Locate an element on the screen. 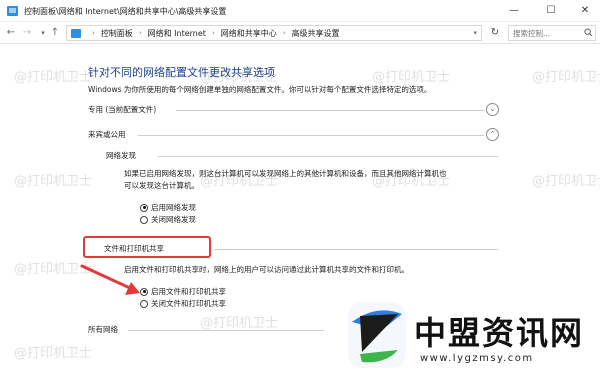 The width and height of the screenshot is (600, 375). title-bar: 控制面板\网络和 Internet\网络和共享中心\高级共享设置 — ☐ ✕ is located at coordinates (300, 11).